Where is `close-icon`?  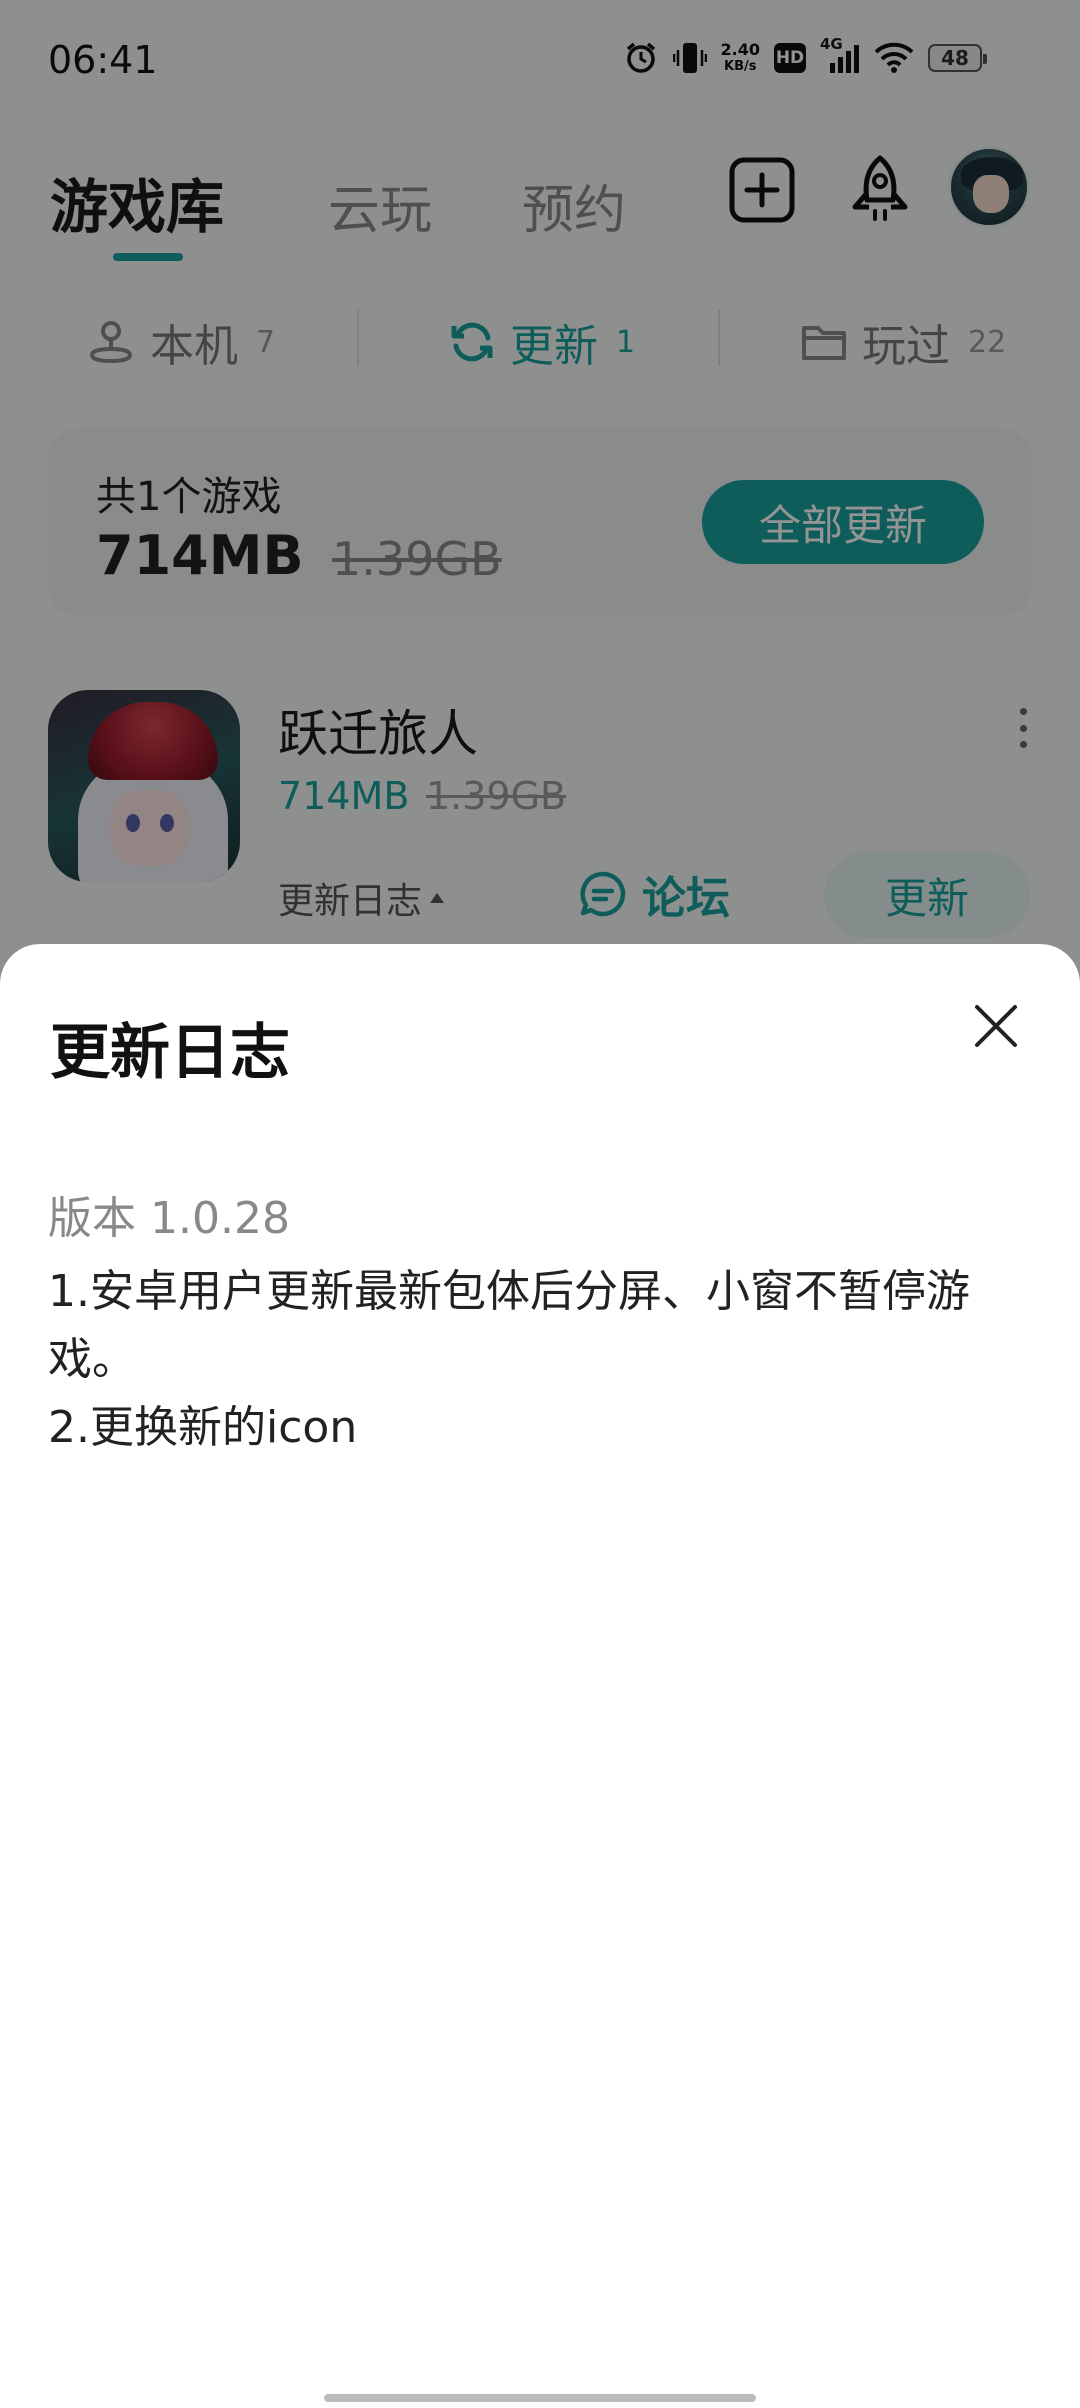
close-icon is located at coordinates (996, 1026).